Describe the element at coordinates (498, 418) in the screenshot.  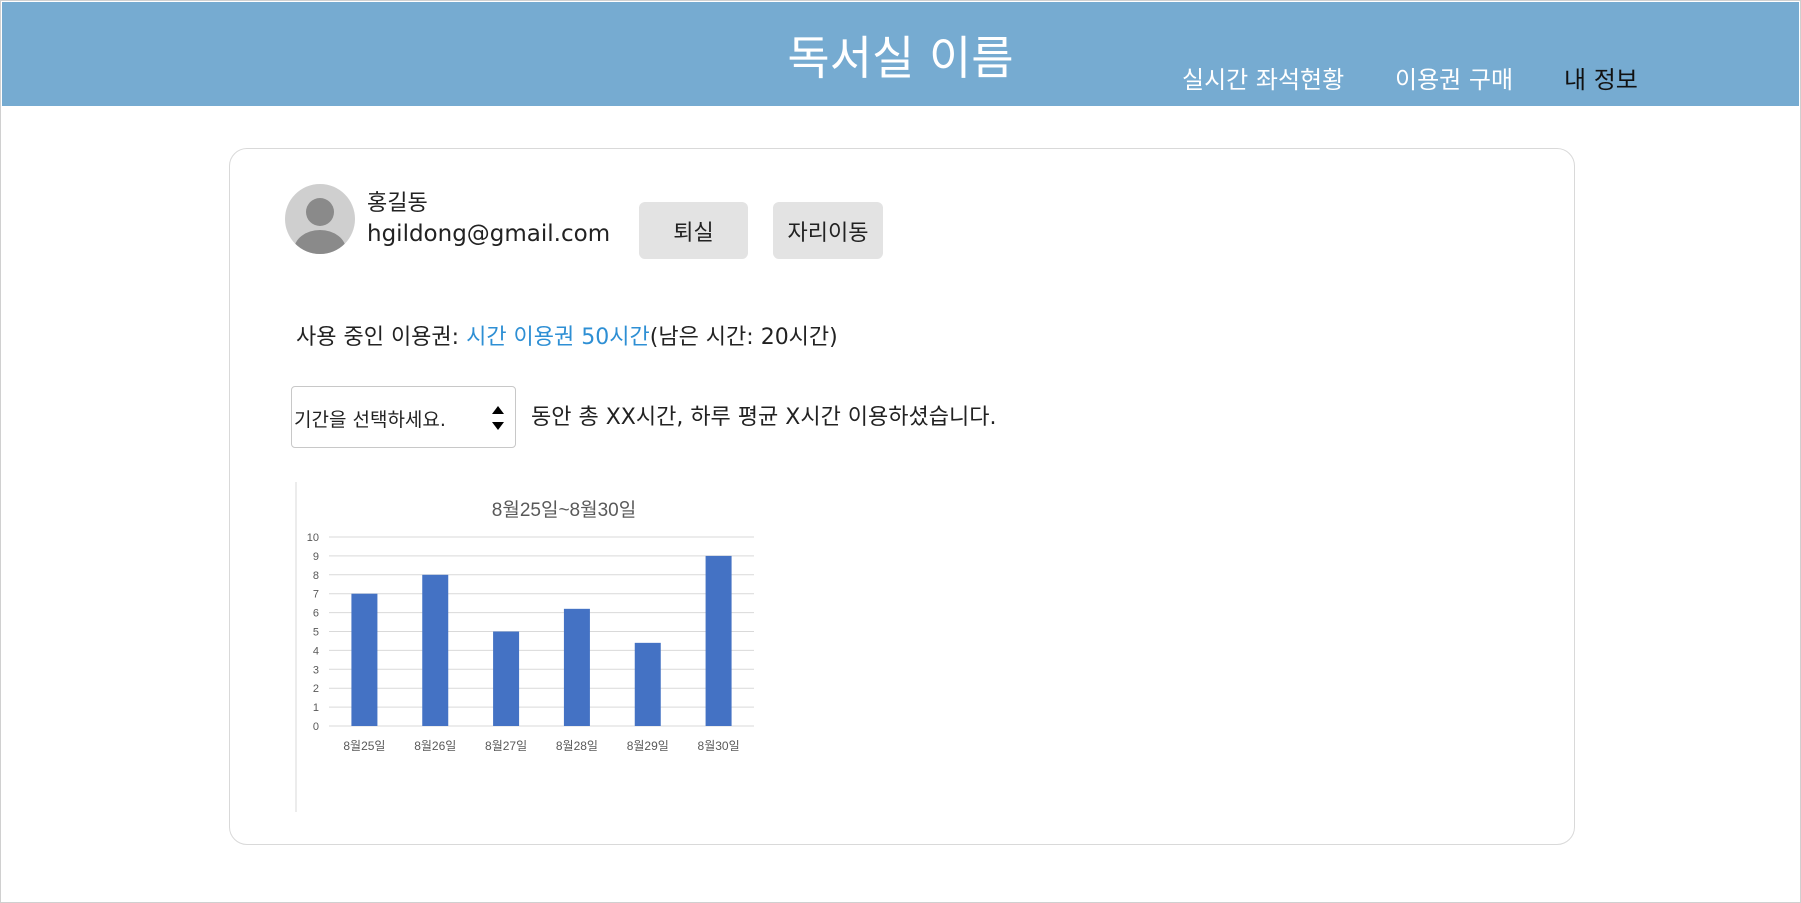
I see `up-down-arrows-icon` at that location.